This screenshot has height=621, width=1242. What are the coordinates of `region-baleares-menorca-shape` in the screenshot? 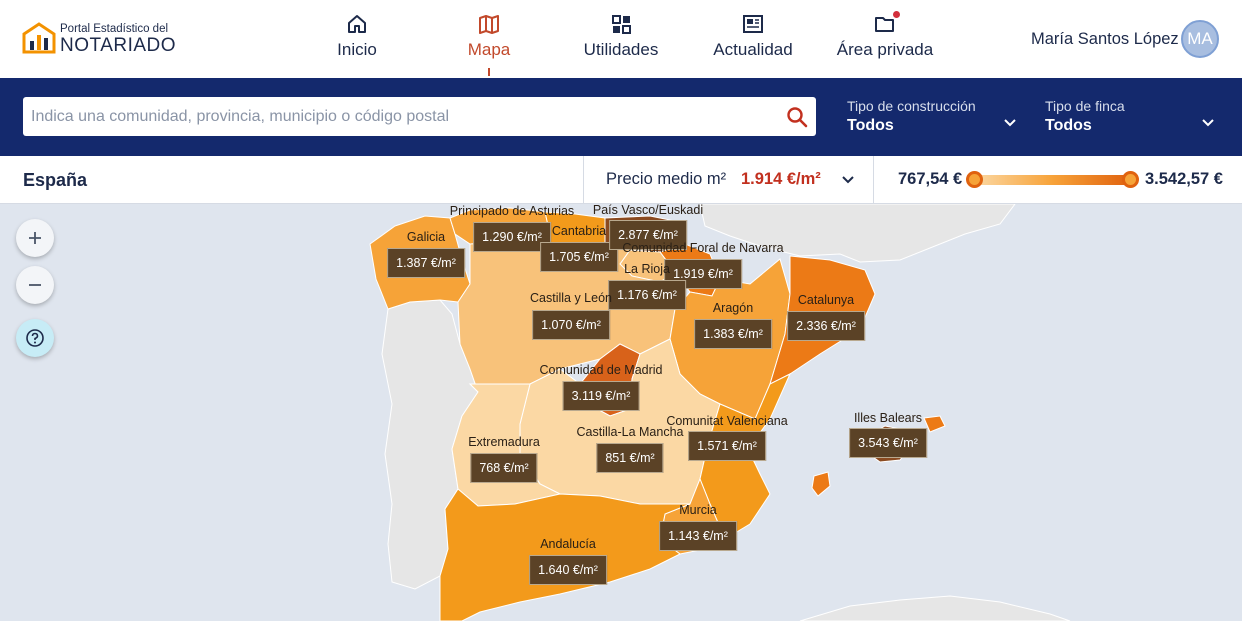 It's located at (934, 424).